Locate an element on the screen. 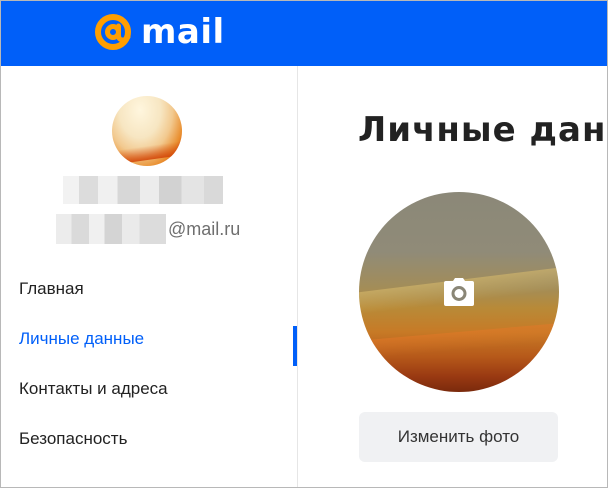 The width and height of the screenshot is (608, 488). sidebar-item-label: Безопасность is located at coordinates (73, 438).